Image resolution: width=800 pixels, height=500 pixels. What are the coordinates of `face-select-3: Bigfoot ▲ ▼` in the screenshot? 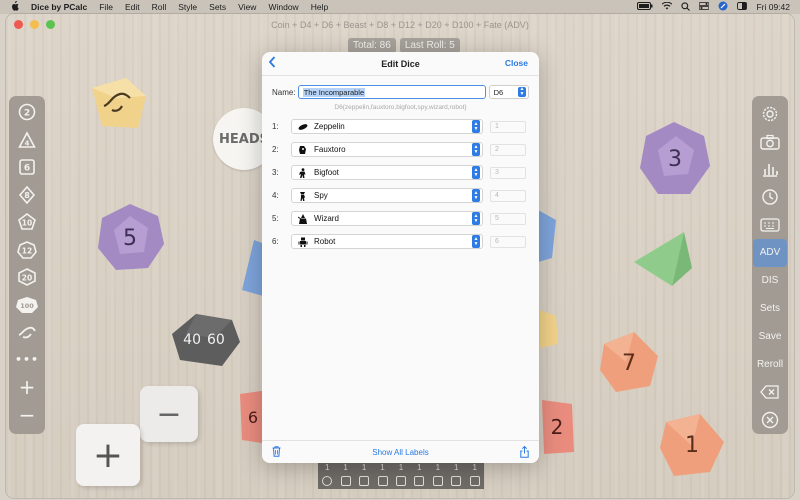 It's located at (387, 172).